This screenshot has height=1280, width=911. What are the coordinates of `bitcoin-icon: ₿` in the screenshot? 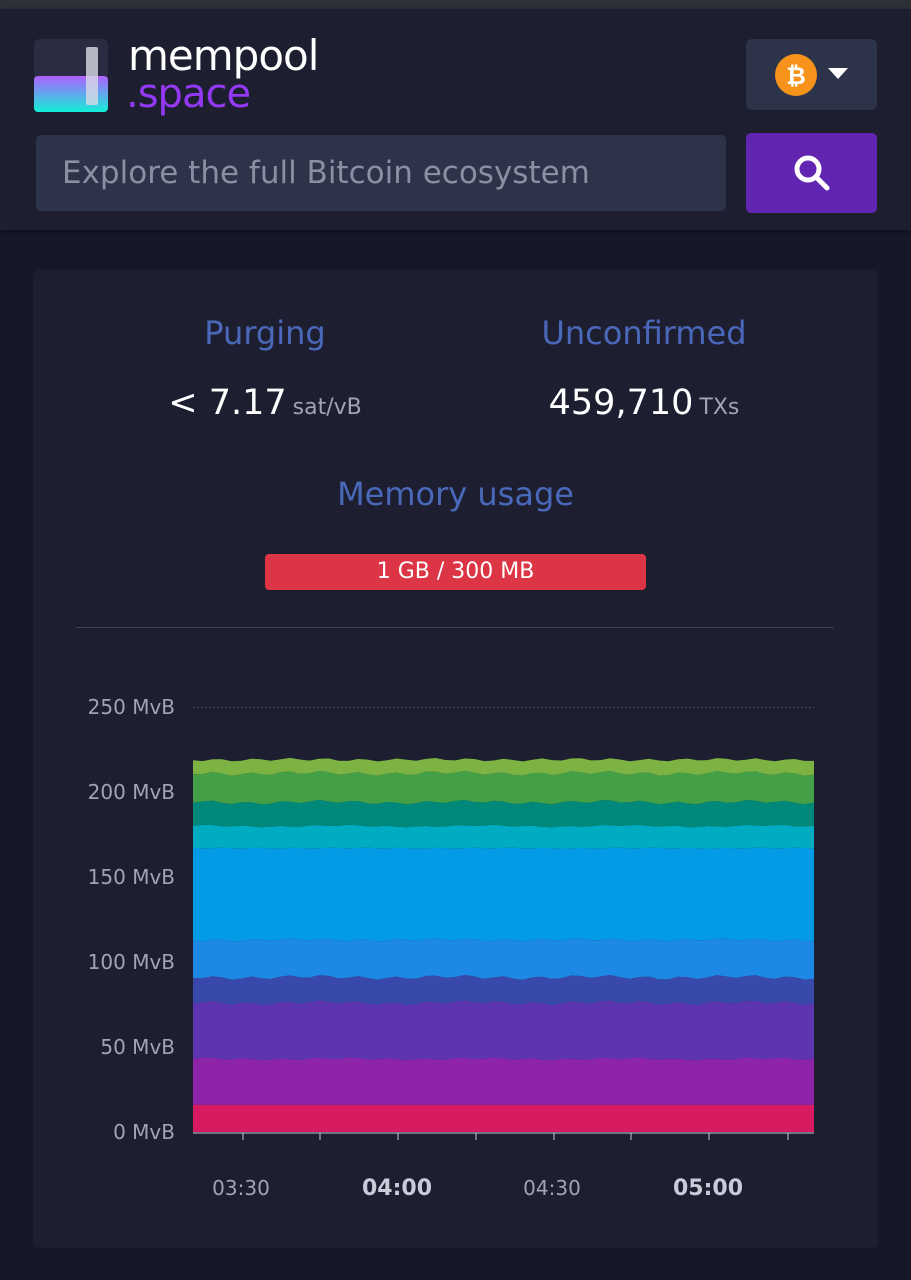 It's located at (796, 75).